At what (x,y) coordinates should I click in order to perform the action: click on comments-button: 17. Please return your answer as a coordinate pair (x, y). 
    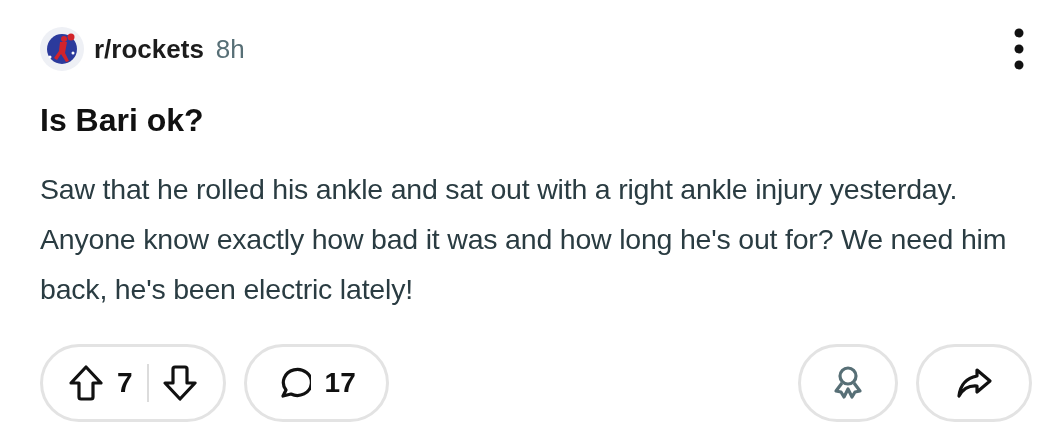
    Looking at the image, I should click on (316, 383).